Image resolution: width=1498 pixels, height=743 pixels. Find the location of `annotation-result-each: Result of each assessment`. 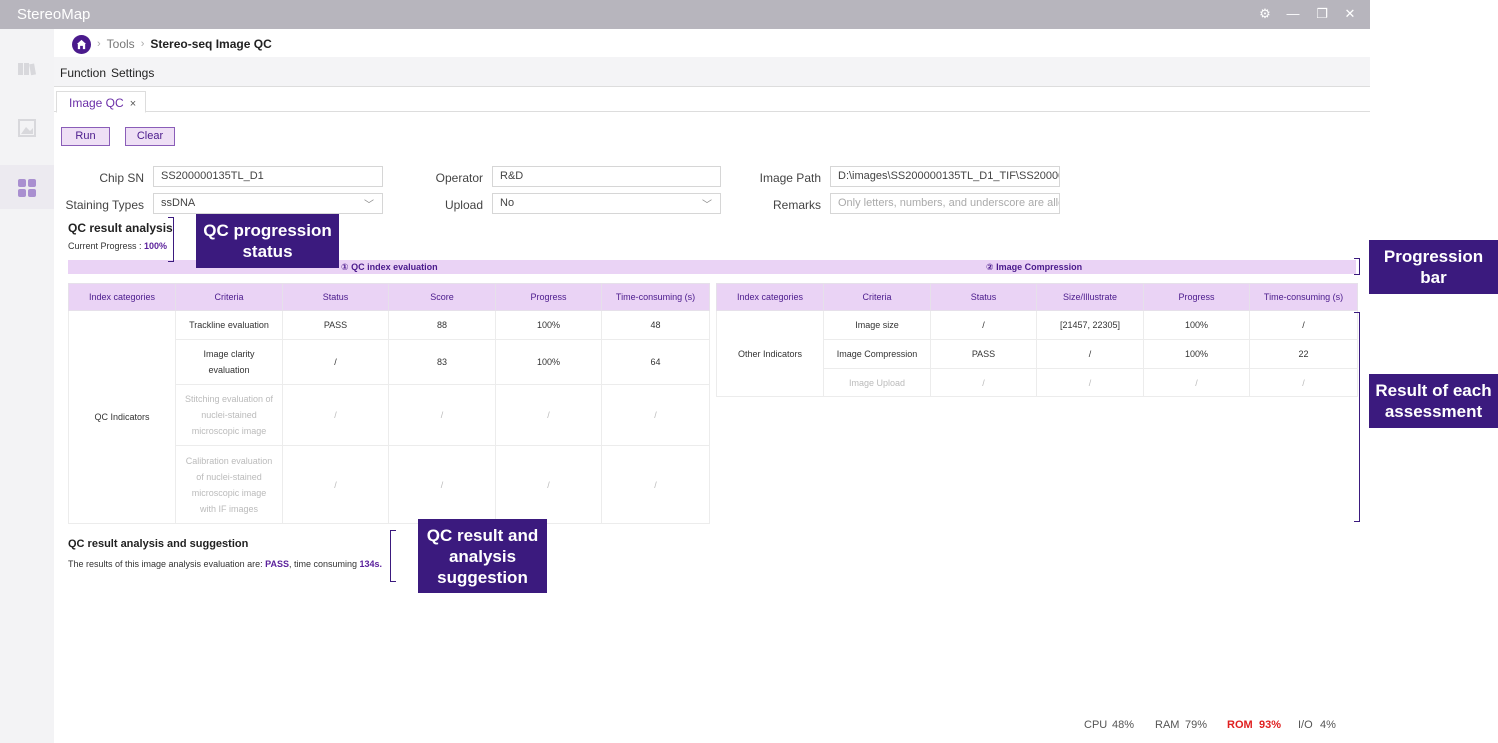

annotation-result-each: Result of each assessment is located at coordinates (1433, 401).